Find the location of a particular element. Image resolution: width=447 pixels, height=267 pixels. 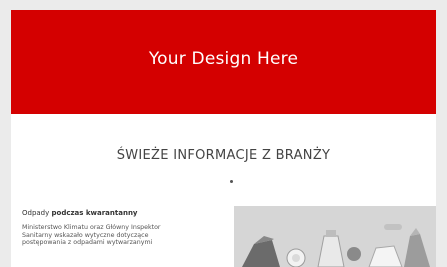

article-excerpt-line: Sanitarny wskazało wytyczne dotyczące is located at coordinates (85, 235).